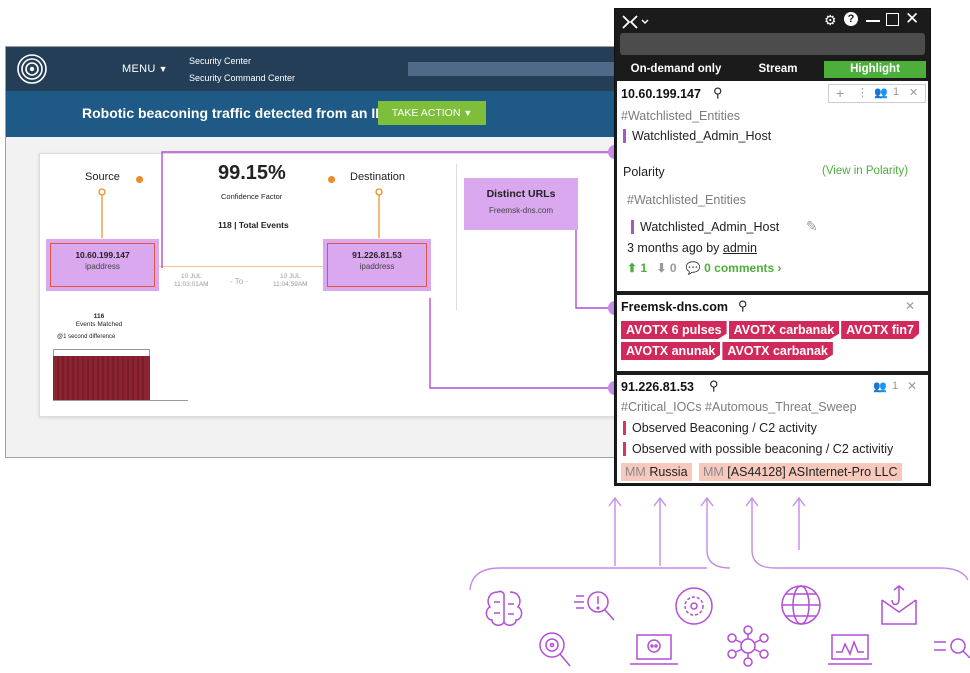  Describe the element at coordinates (668, 472) in the screenshot. I see `mm-value: Russia` at that location.